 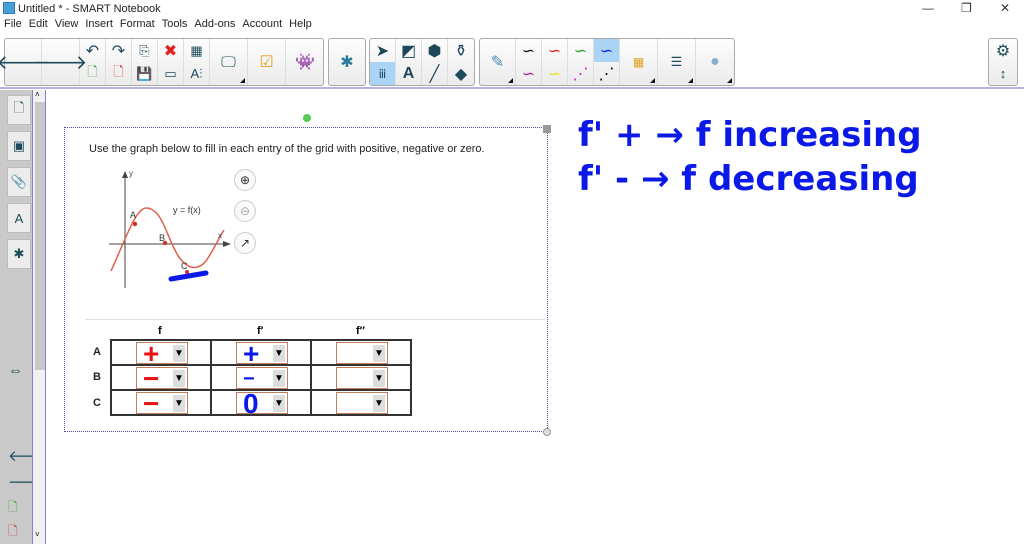 What do you see at coordinates (677, 62) in the screenshot?
I see `line-style-icon: ☰` at bounding box center [677, 62].